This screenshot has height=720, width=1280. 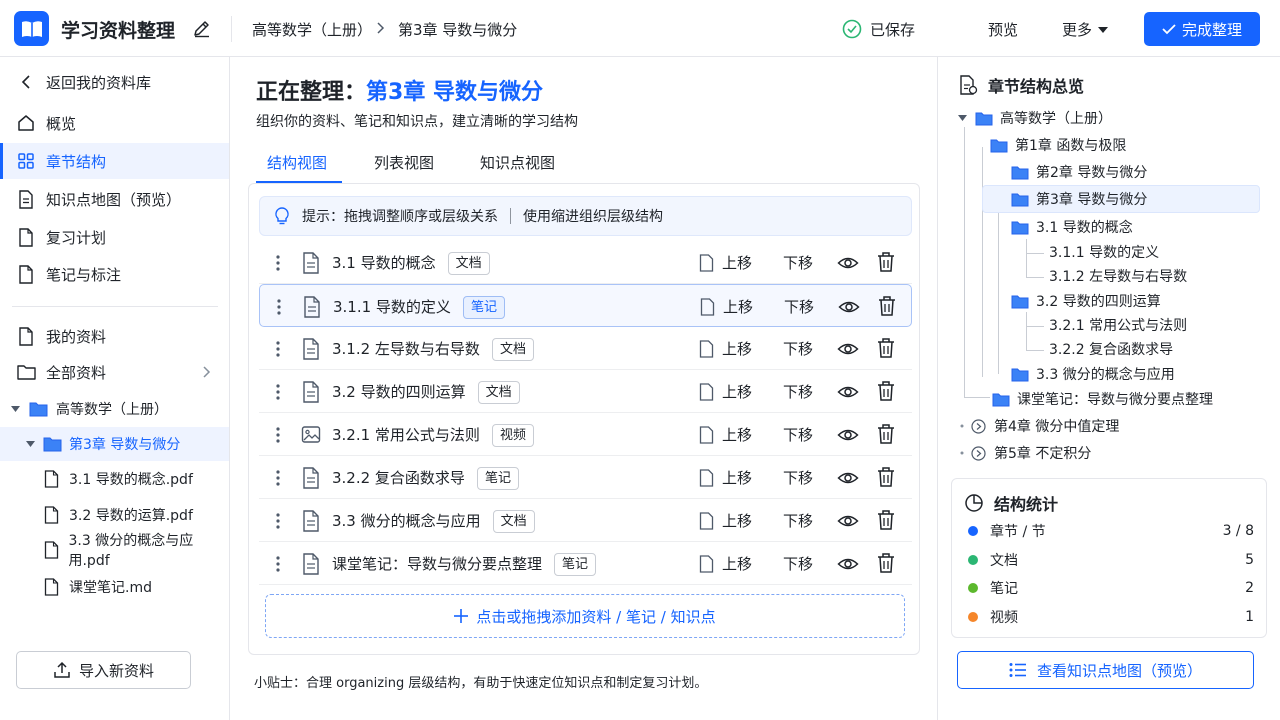 What do you see at coordinates (1072, 227) in the screenshot?
I see `outline-node-3-1: 3.1 导数的概念` at bounding box center [1072, 227].